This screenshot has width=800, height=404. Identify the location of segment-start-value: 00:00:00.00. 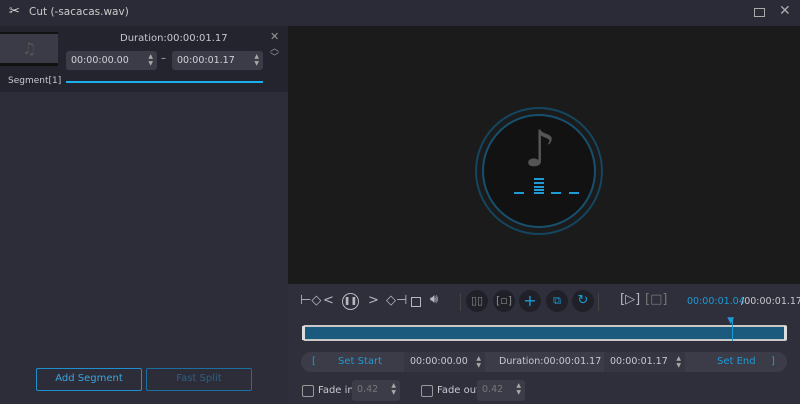
(100, 60).